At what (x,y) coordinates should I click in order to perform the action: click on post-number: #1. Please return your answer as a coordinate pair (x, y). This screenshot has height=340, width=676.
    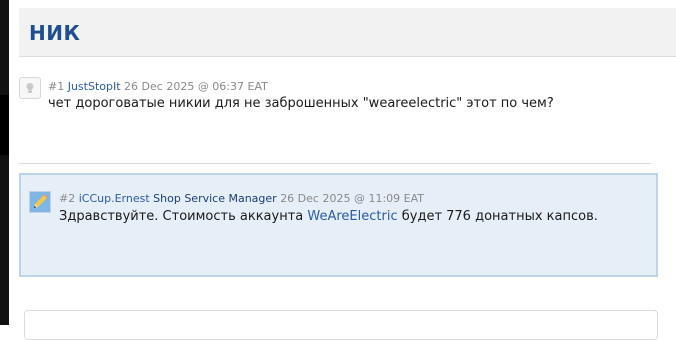
    Looking at the image, I should click on (56, 86).